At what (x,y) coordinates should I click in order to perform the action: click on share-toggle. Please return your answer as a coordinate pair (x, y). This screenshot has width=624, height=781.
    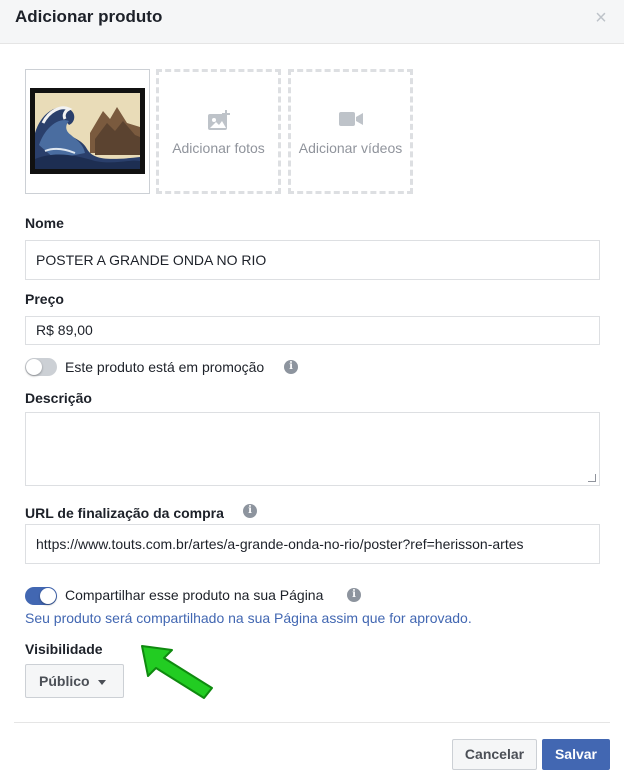
    Looking at the image, I should click on (41, 596).